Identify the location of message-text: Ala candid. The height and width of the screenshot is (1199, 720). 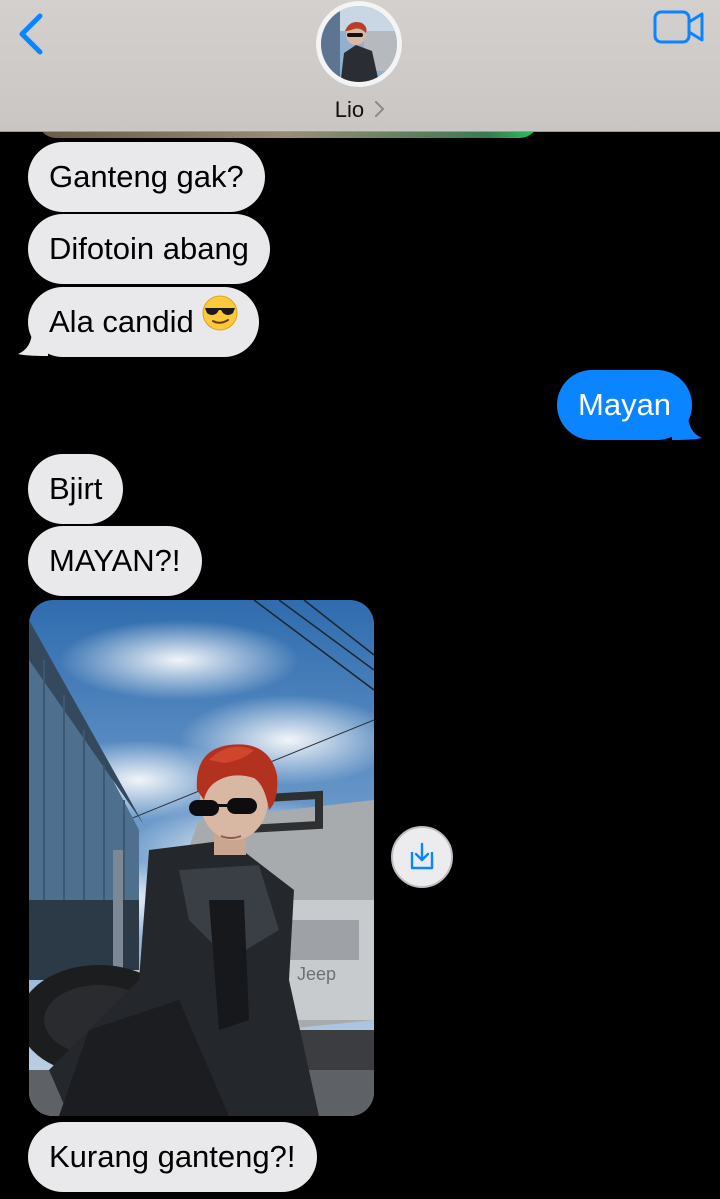
(121, 321).